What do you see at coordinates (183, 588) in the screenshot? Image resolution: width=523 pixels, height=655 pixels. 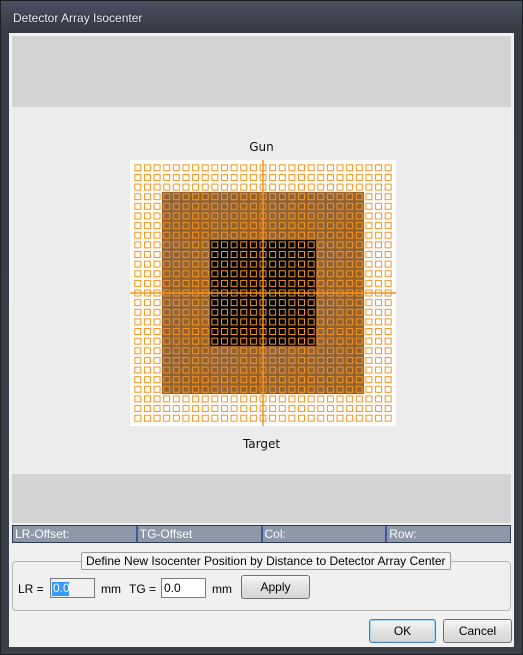 I see `tg-input` at bounding box center [183, 588].